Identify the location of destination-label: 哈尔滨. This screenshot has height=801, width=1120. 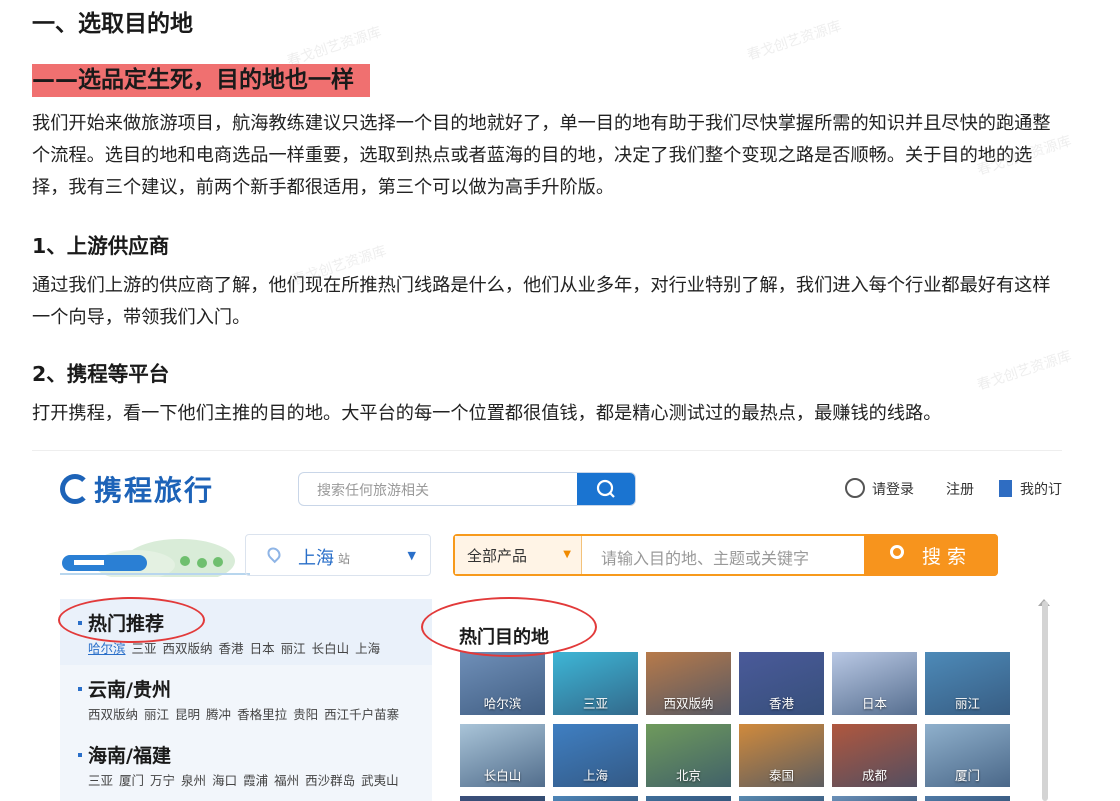
(502, 703).